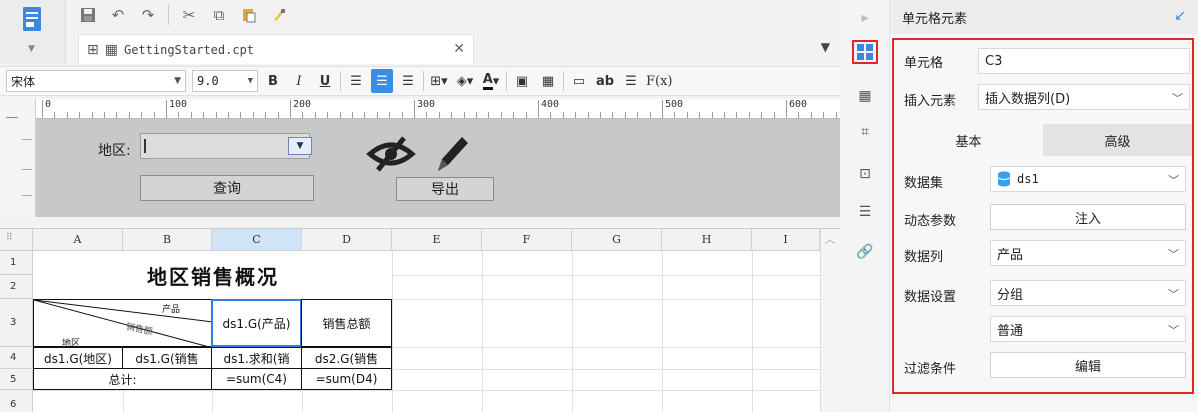  I want to click on cell-title: 地区销售概况, so click(213, 275).